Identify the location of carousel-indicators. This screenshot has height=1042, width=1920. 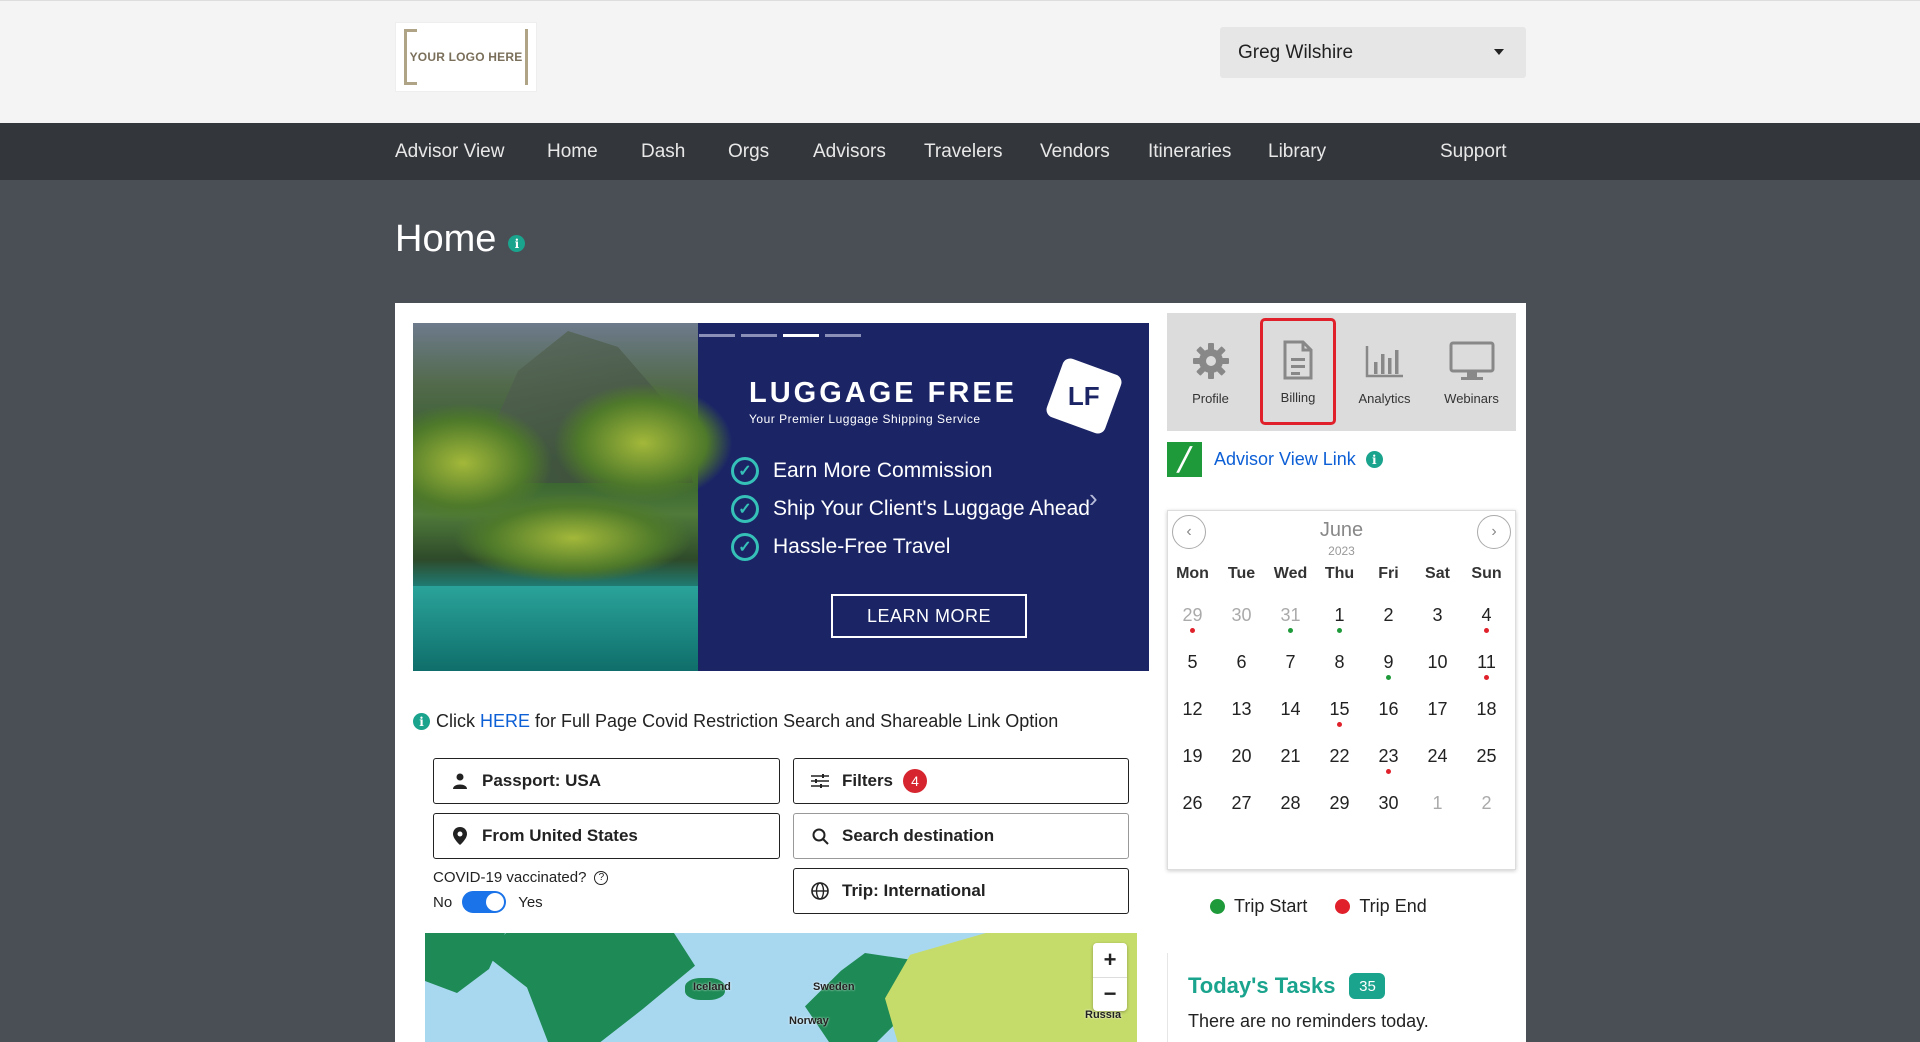
(780, 335).